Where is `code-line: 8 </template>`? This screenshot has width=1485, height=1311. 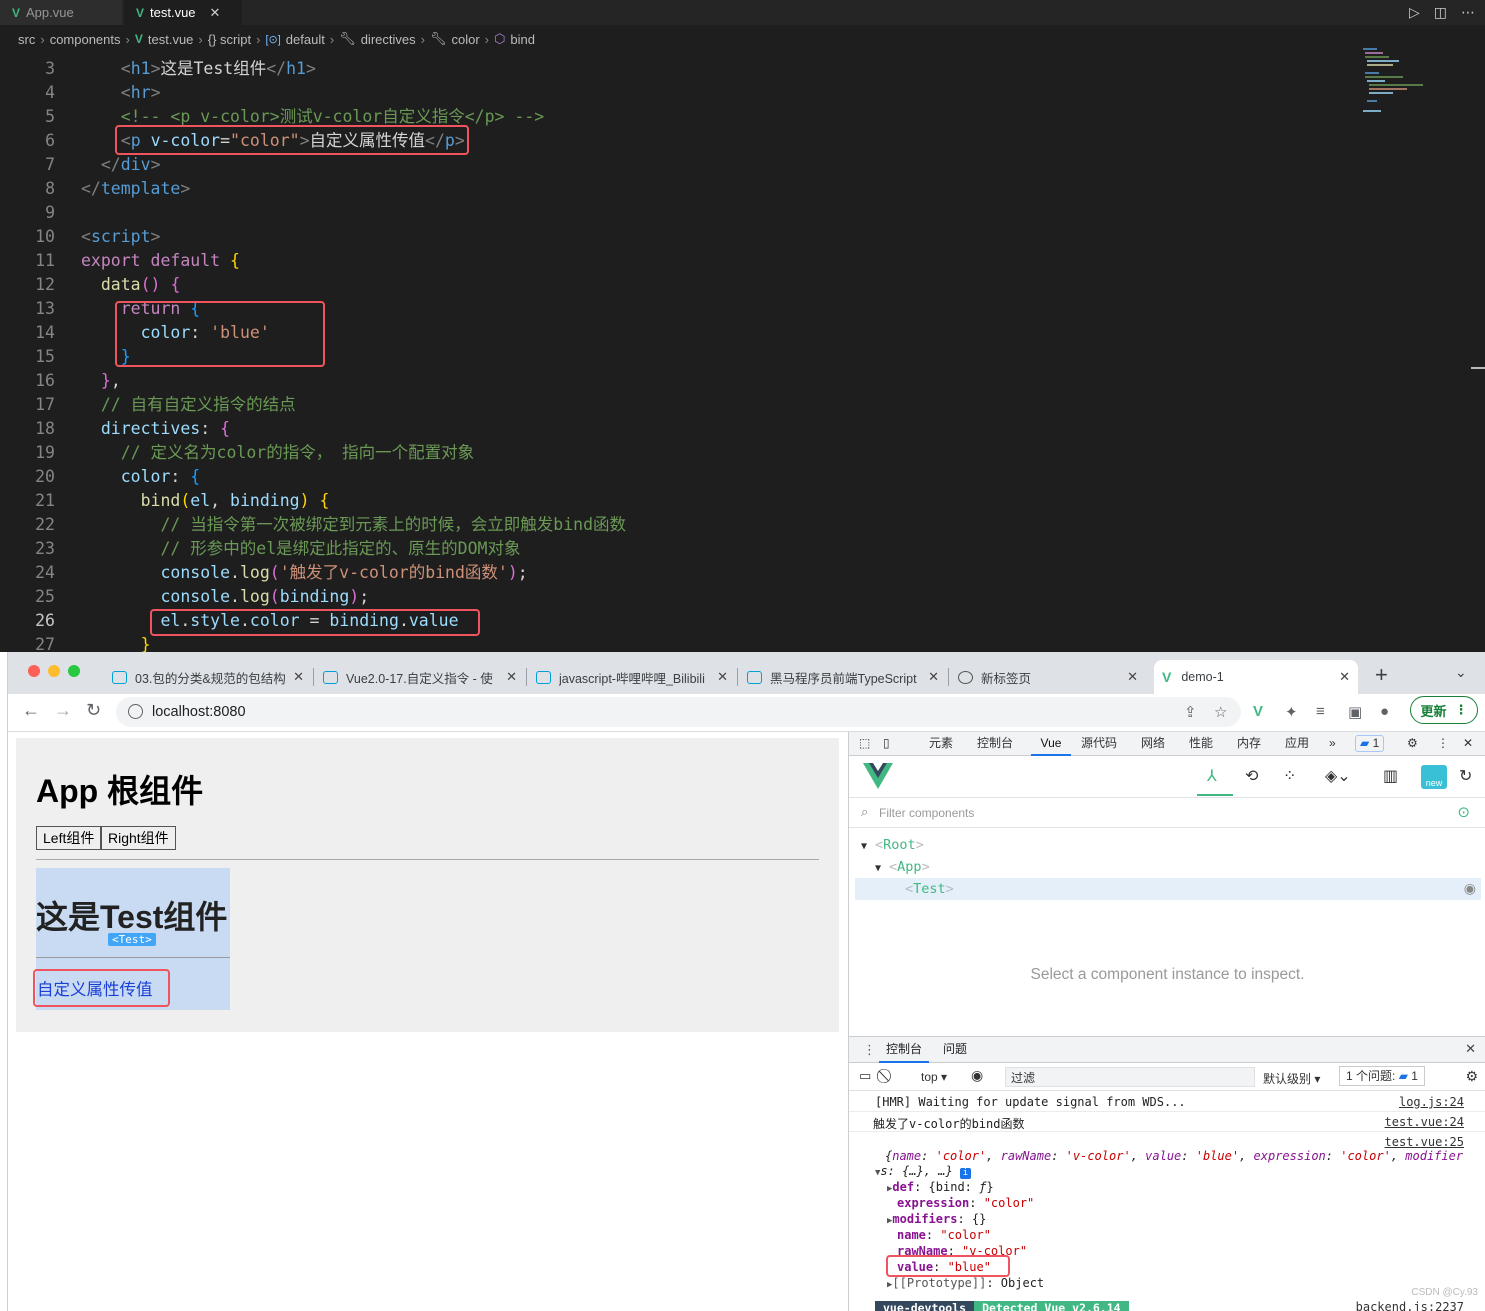
code-line: 8 </template> is located at coordinates (676, 189).